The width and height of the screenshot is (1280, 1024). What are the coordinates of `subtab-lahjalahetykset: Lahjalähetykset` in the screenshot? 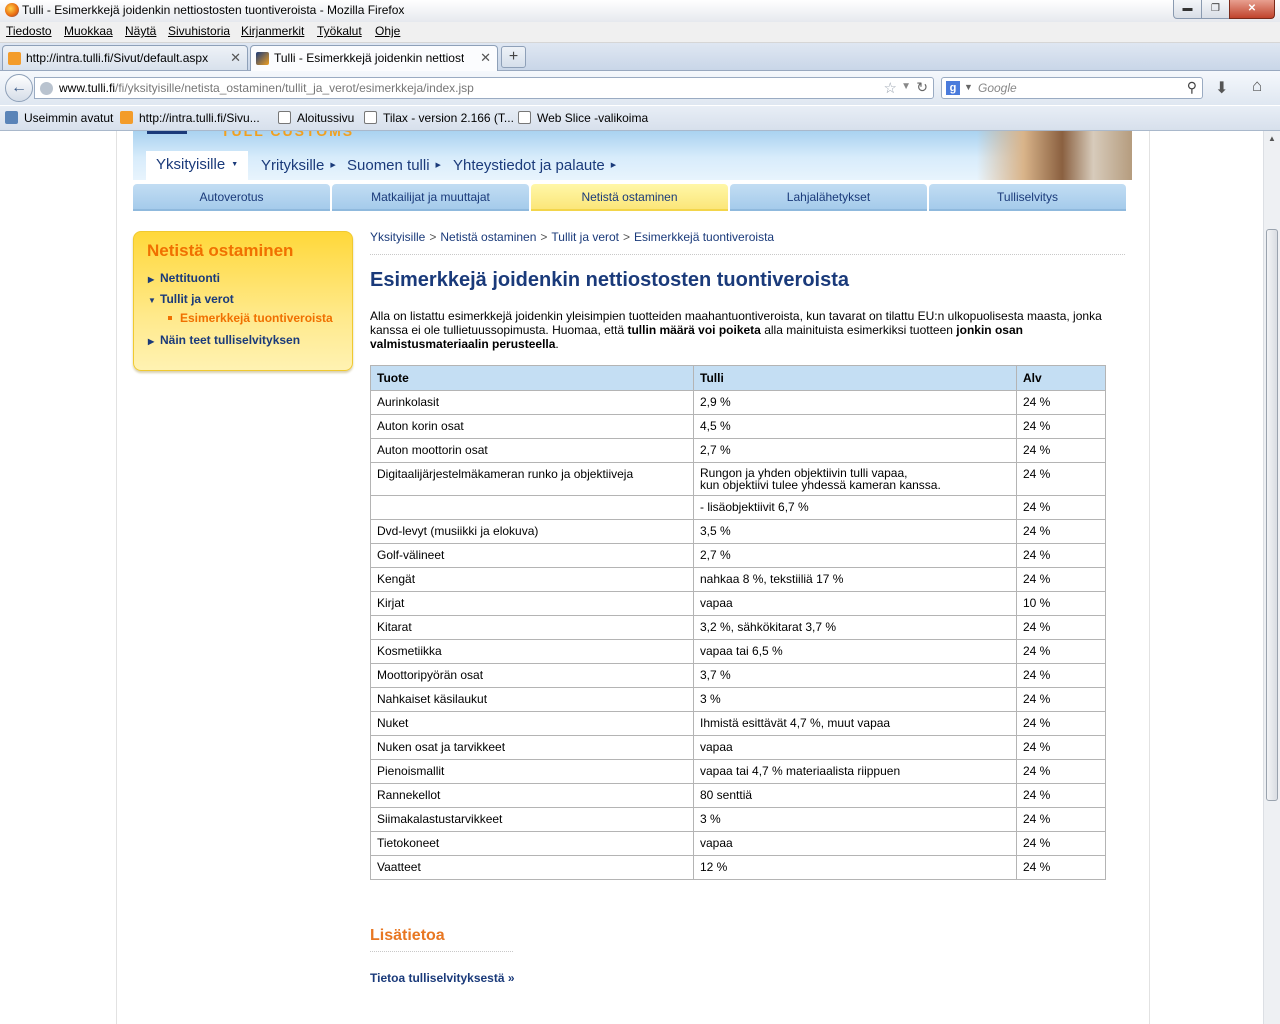 It's located at (828, 197).